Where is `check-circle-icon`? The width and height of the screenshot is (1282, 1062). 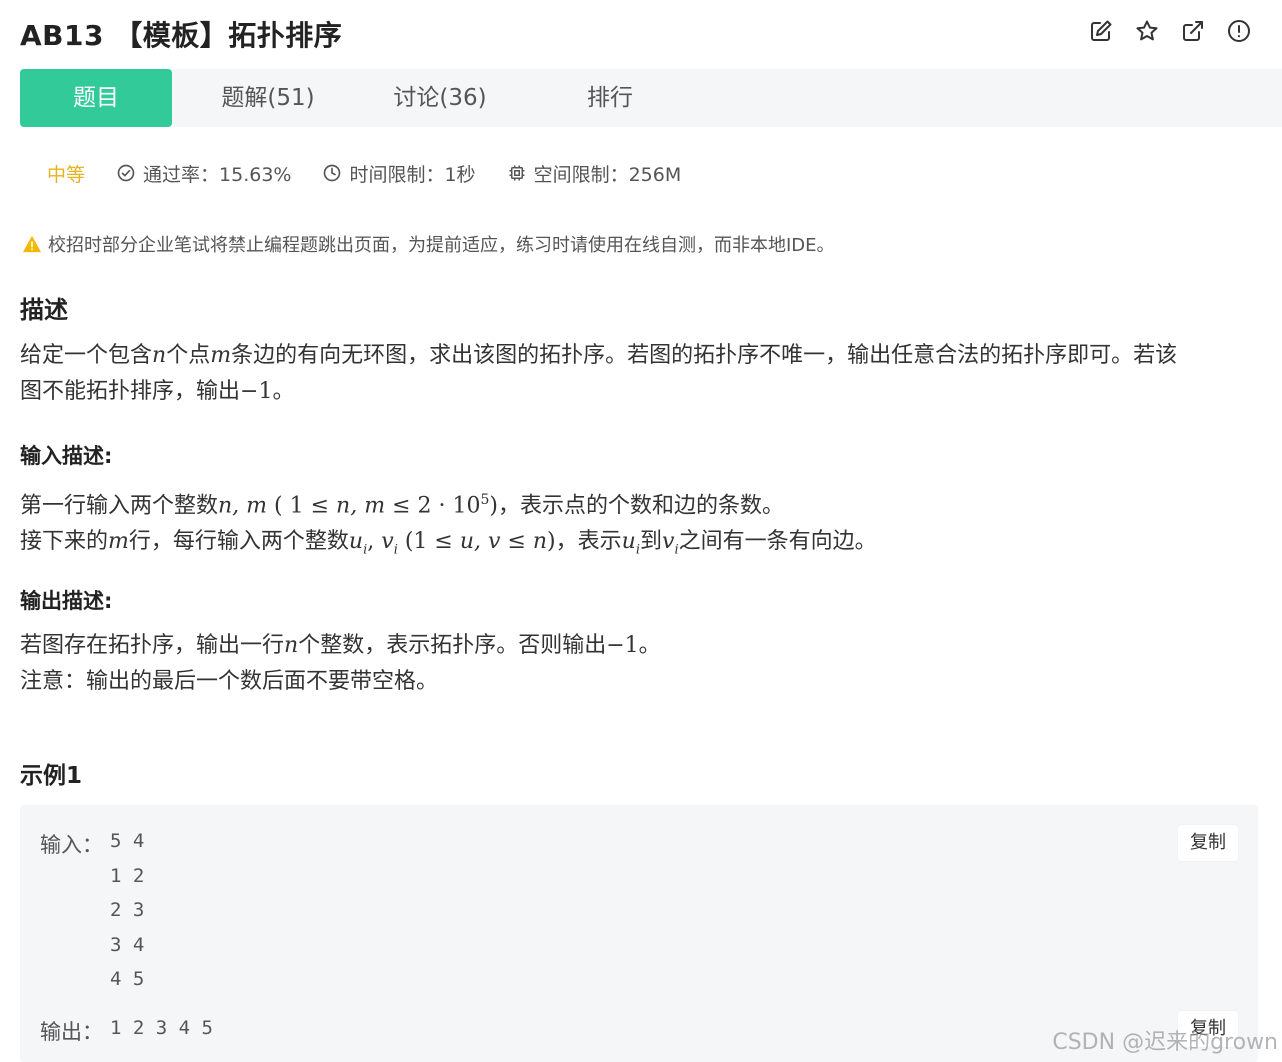 check-circle-icon is located at coordinates (126, 173).